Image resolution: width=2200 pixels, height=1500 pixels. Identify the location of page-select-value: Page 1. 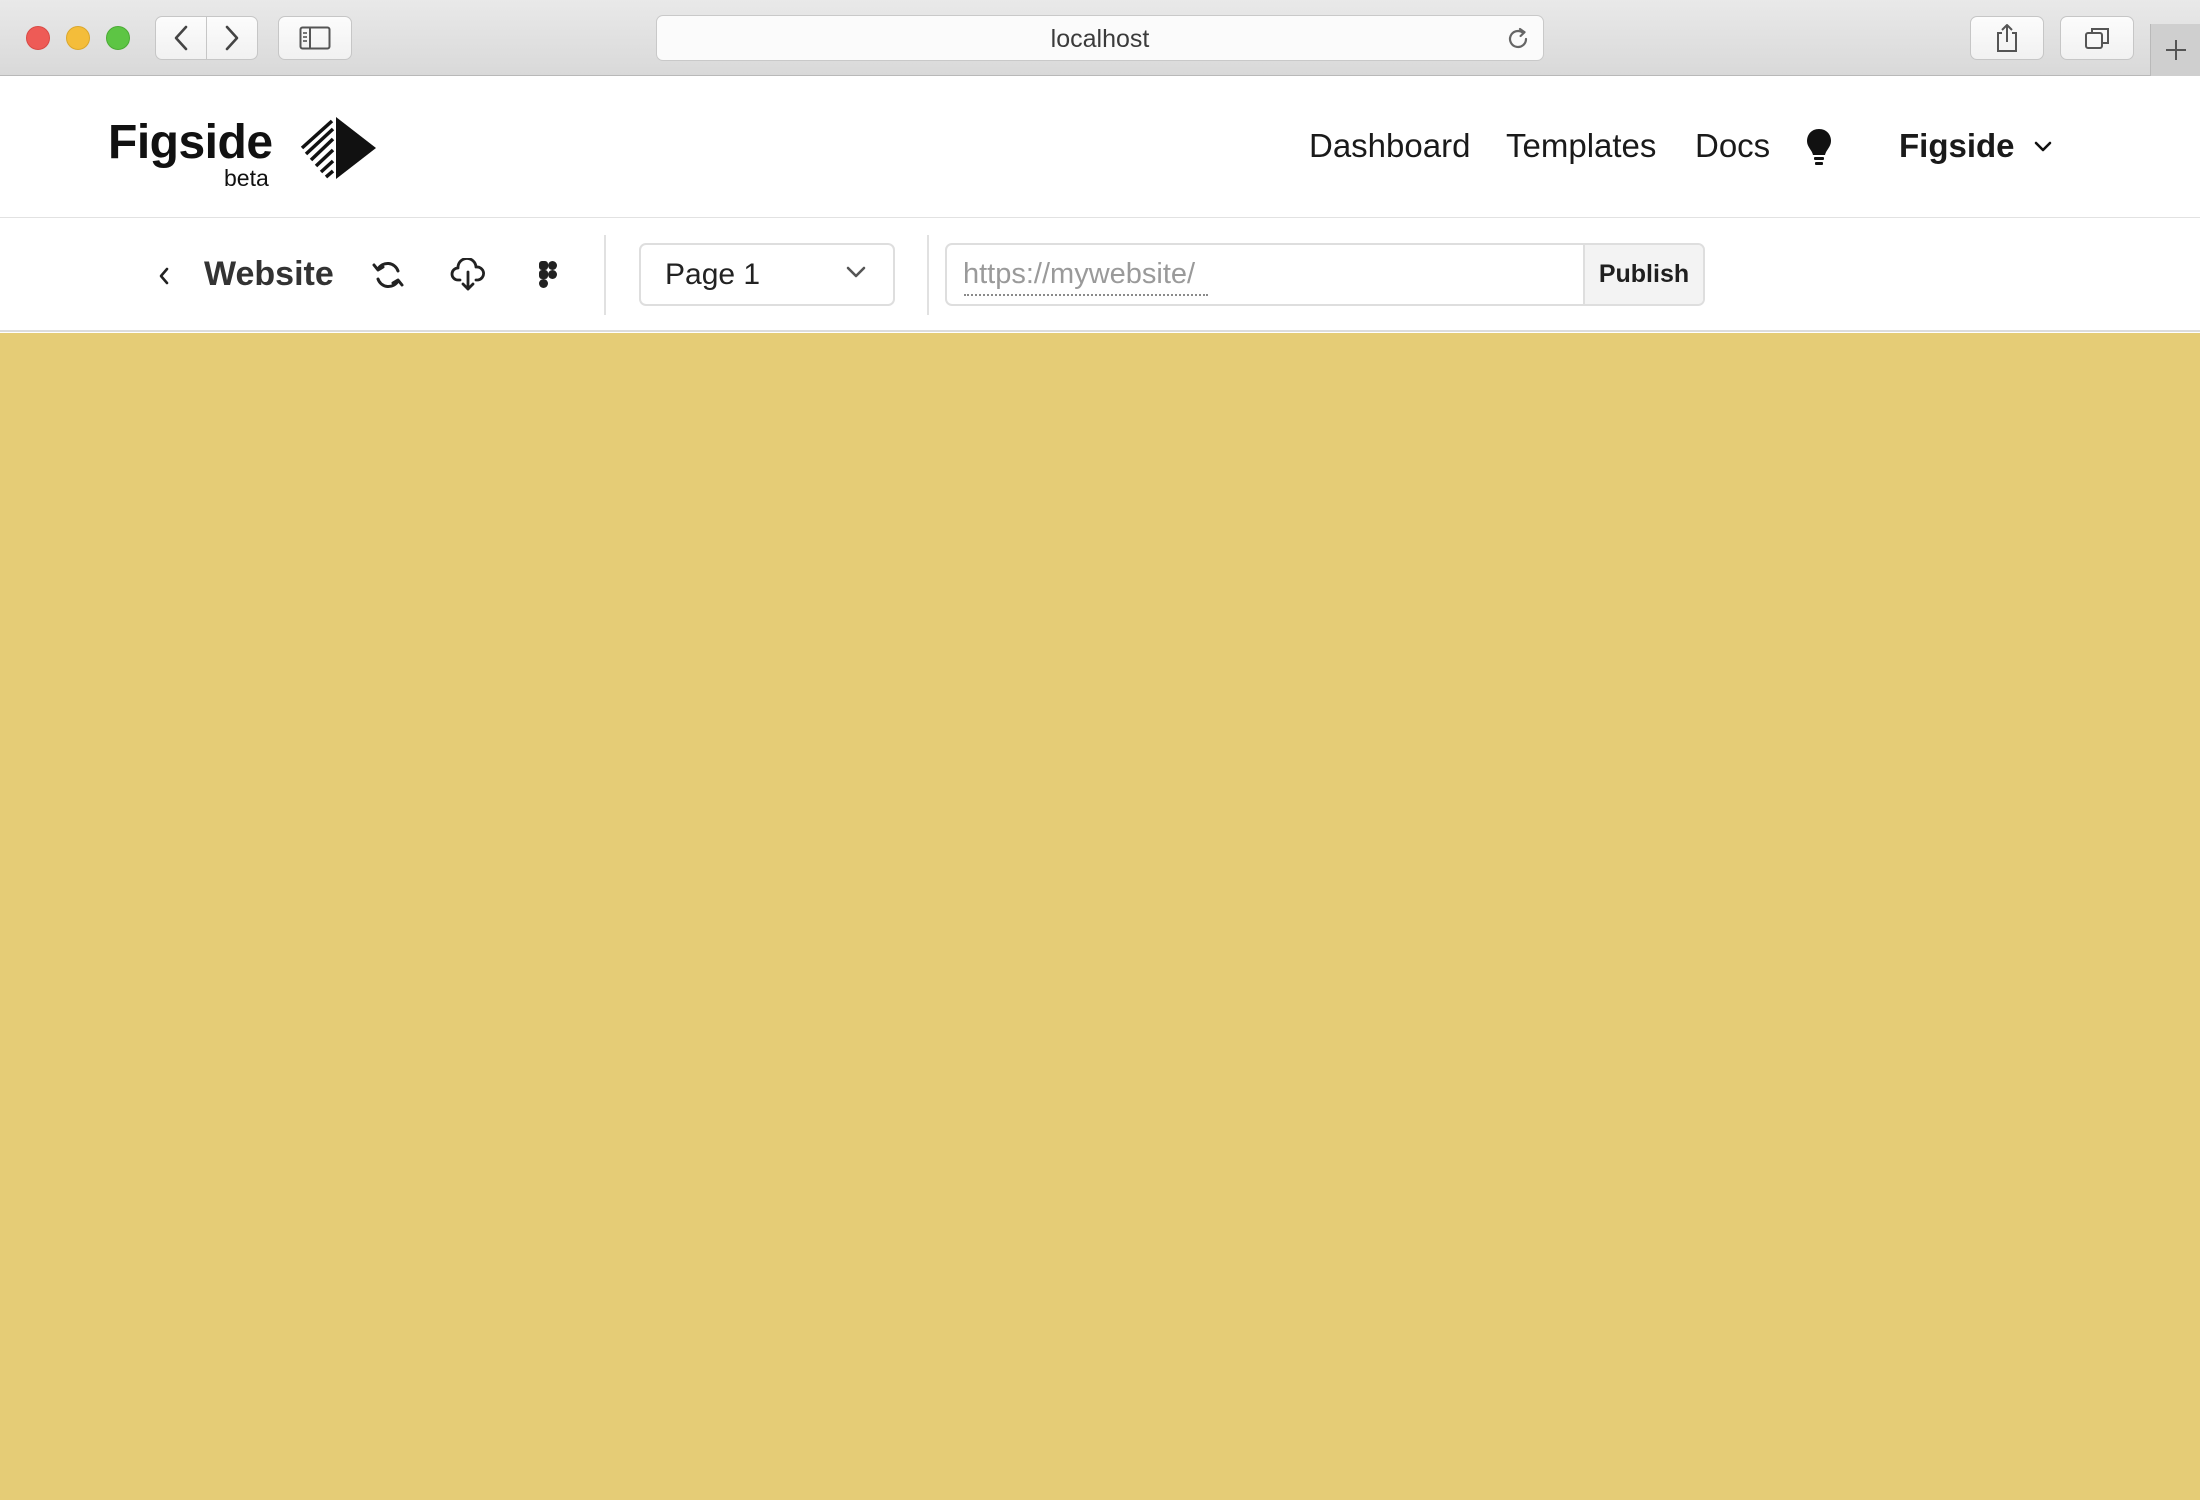
(713, 274).